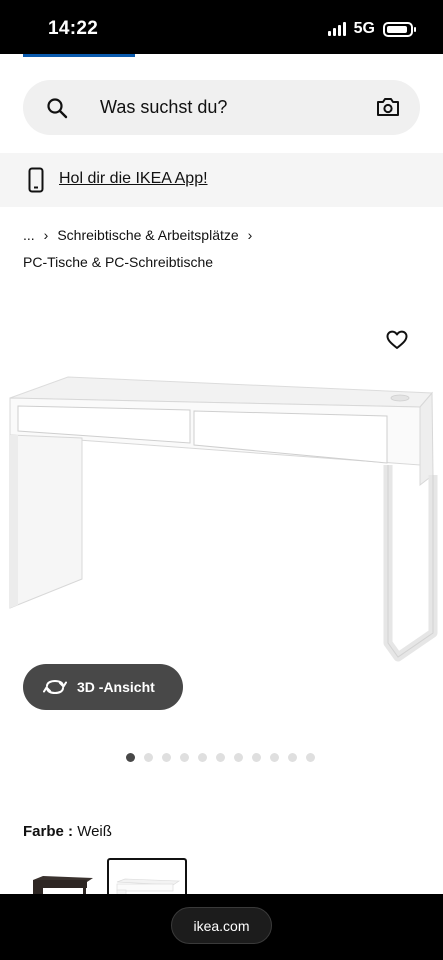 The height and width of the screenshot is (960, 443). What do you see at coordinates (57, 108) in the screenshot?
I see `search-icon` at bounding box center [57, 108].